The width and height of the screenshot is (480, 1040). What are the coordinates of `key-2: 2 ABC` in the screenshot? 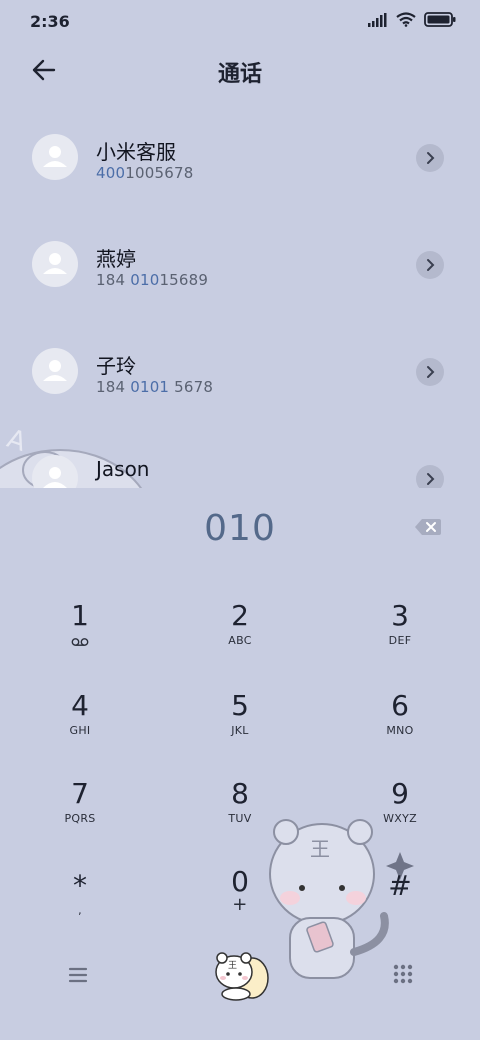 It's located at (240, 640).